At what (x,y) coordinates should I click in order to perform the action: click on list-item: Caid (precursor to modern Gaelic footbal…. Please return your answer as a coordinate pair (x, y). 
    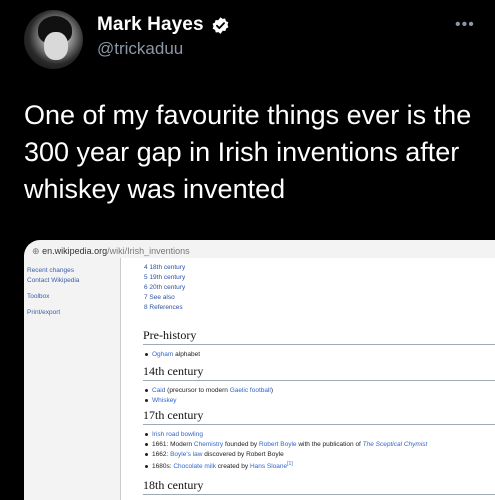
    Looking at the image, I should click on (209, 390).